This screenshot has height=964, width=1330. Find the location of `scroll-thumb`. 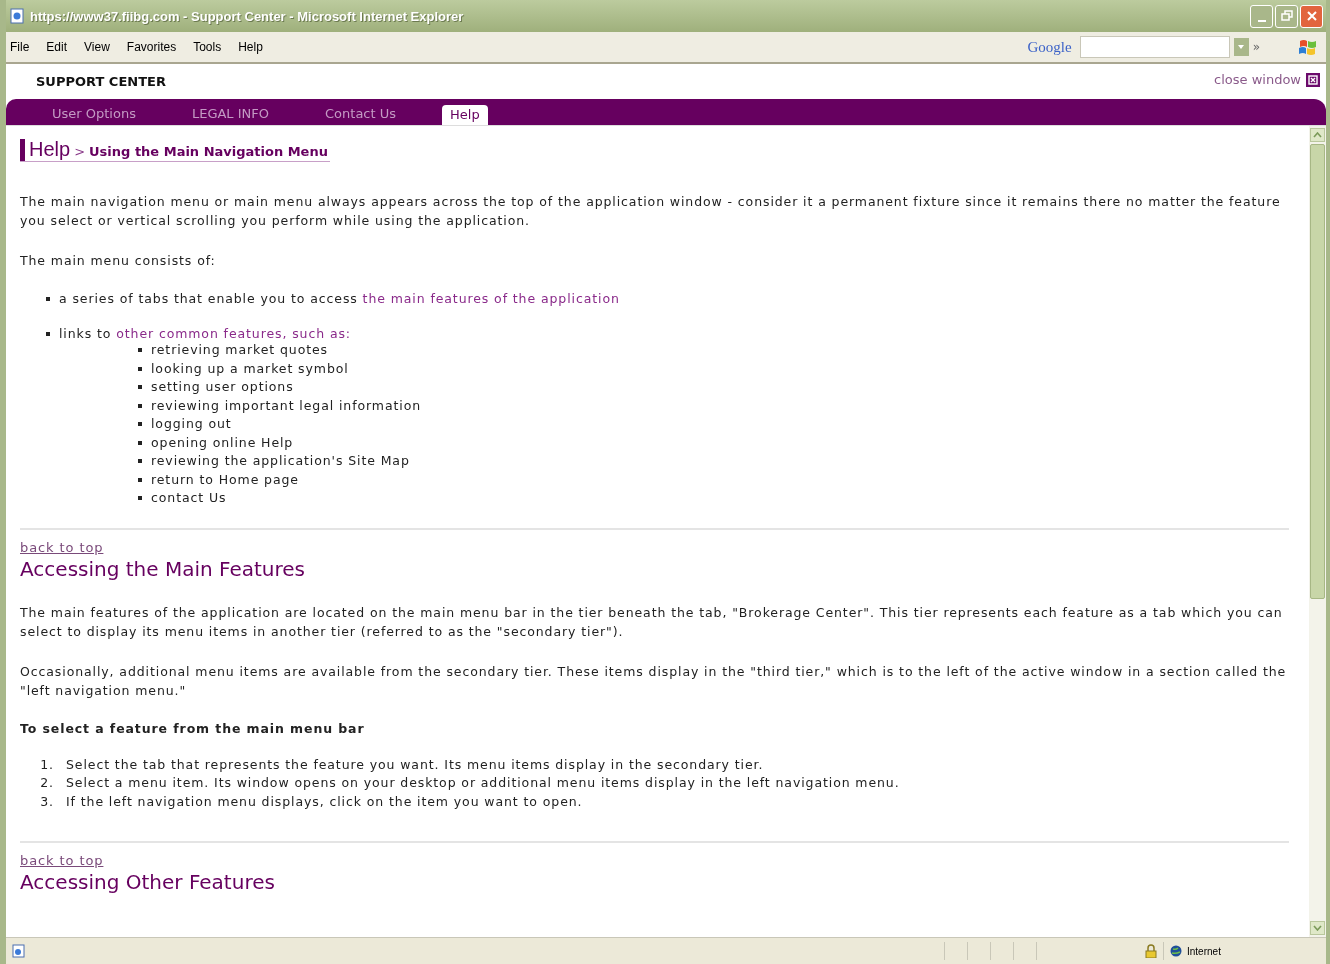

scroll-thumb is located at coordinates (1317, 371).